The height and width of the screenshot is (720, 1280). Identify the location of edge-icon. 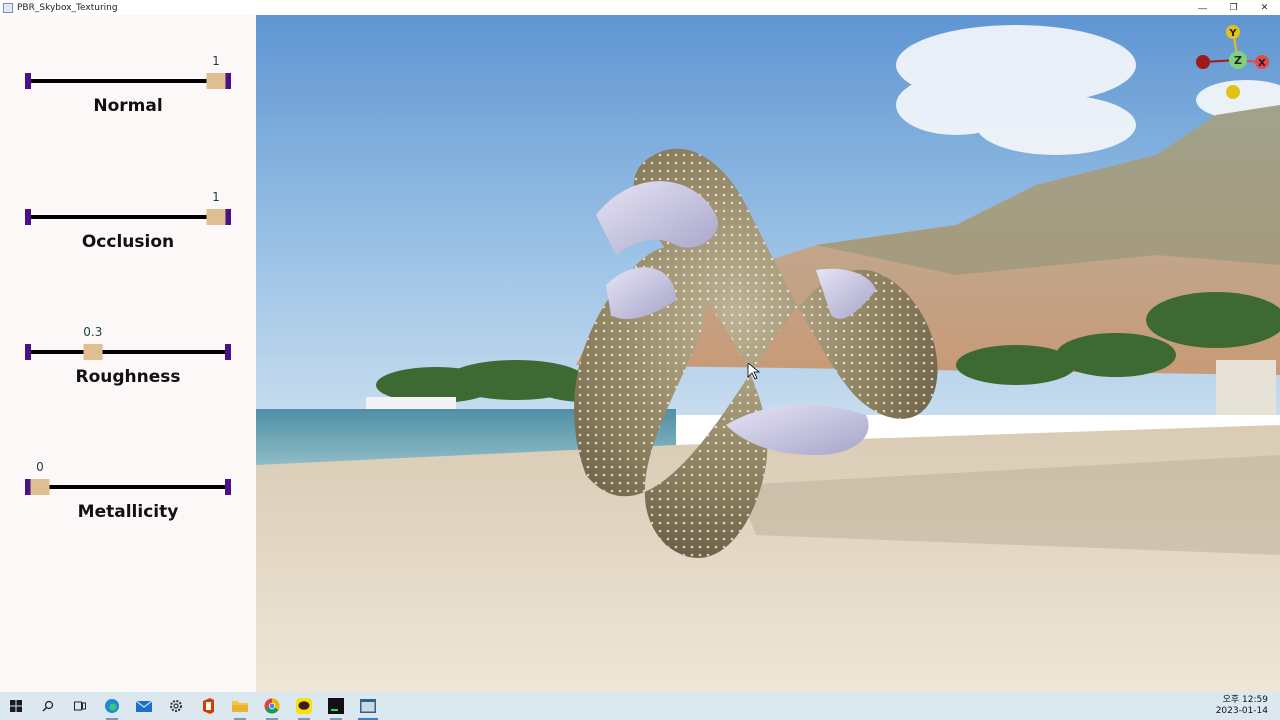
(112, 706).